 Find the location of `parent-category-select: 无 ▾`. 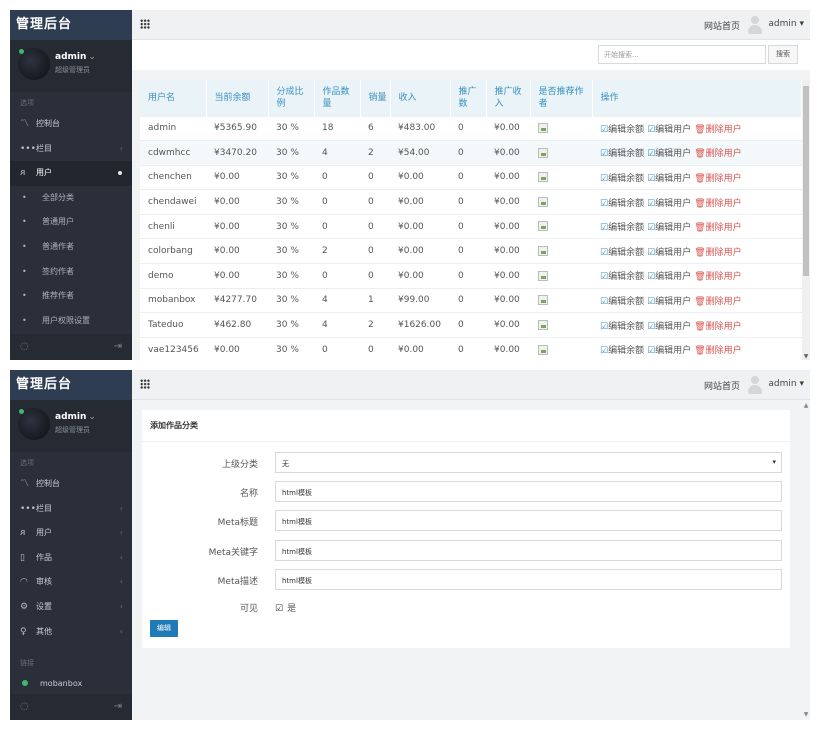

parent-category-select: 无 ▾ is located at coordinates (528, 462).